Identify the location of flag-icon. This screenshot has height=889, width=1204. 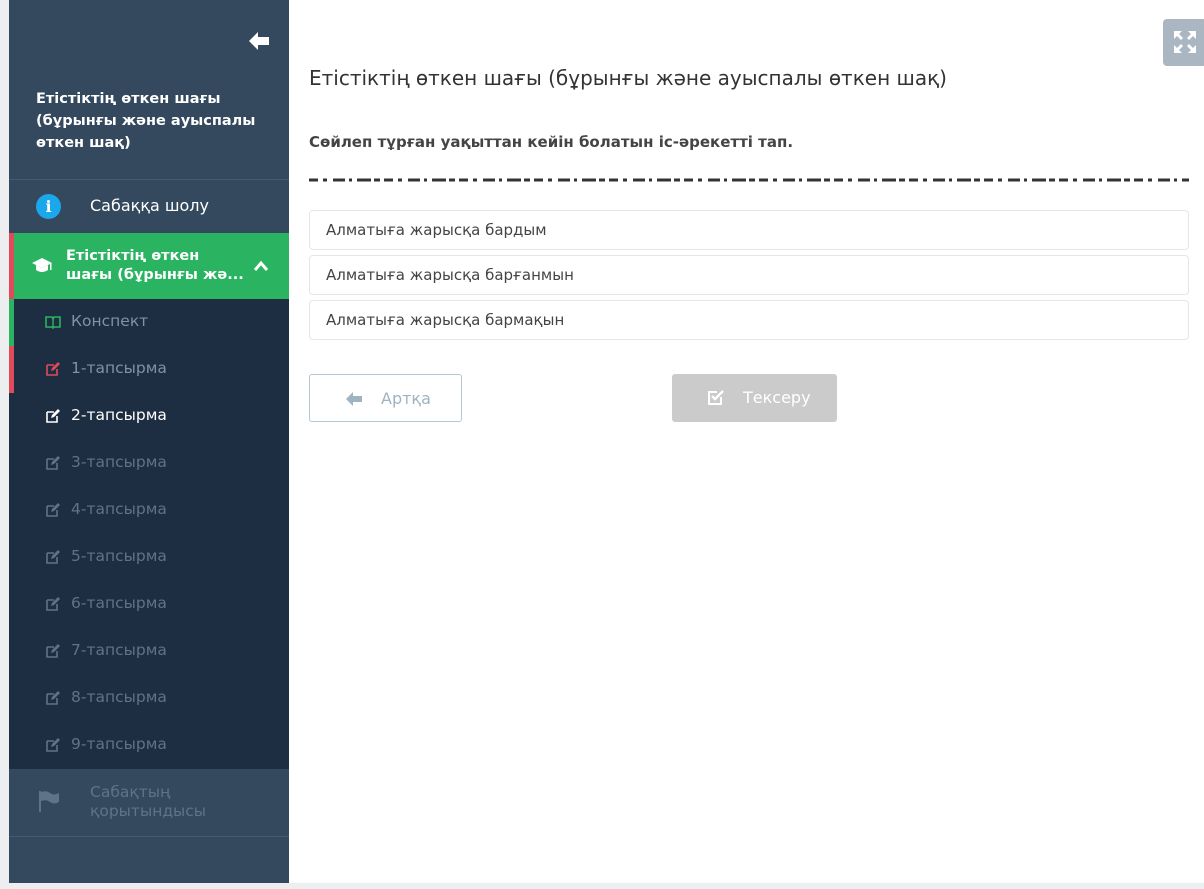
(49, 801).